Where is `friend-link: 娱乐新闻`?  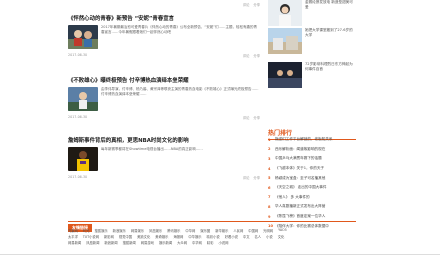 friend-link: 娱乐新闻 is located at coordinates (165, 243).